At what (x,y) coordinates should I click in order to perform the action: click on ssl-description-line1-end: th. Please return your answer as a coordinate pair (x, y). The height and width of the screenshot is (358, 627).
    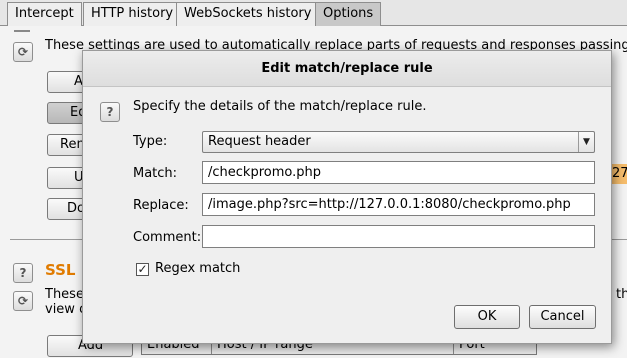
    Looking at the image, I should click on (621, 294).